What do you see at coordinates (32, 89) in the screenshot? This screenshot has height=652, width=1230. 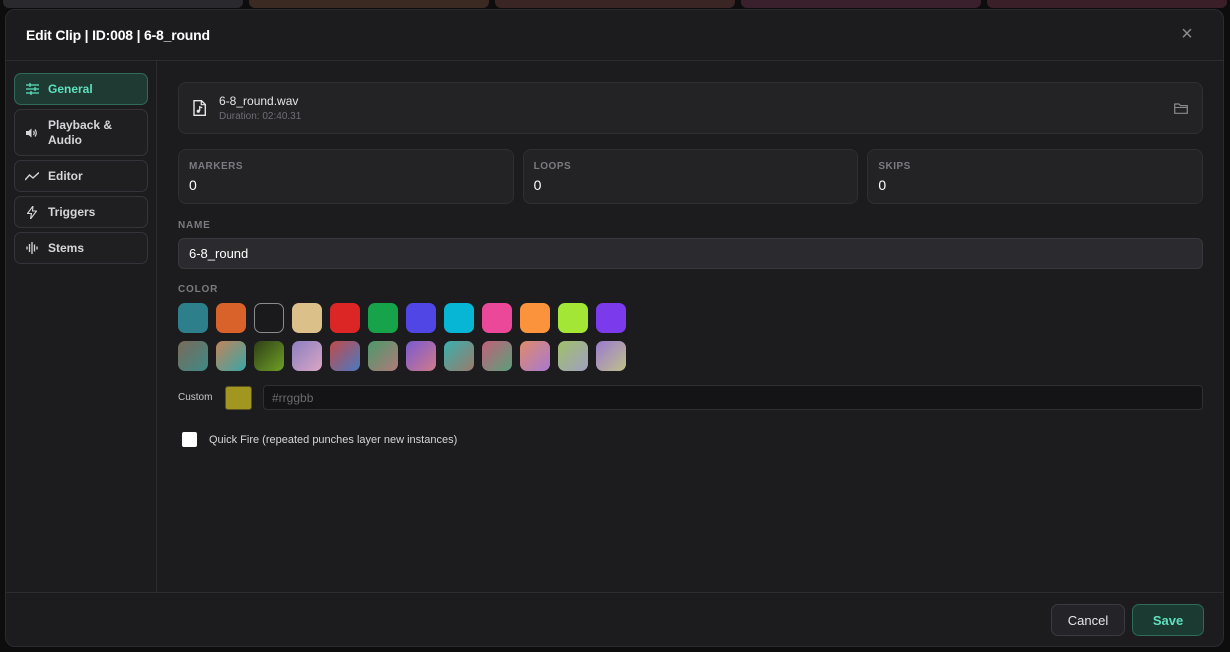 I see `sliders-icon` at bounding box center [32, 89].